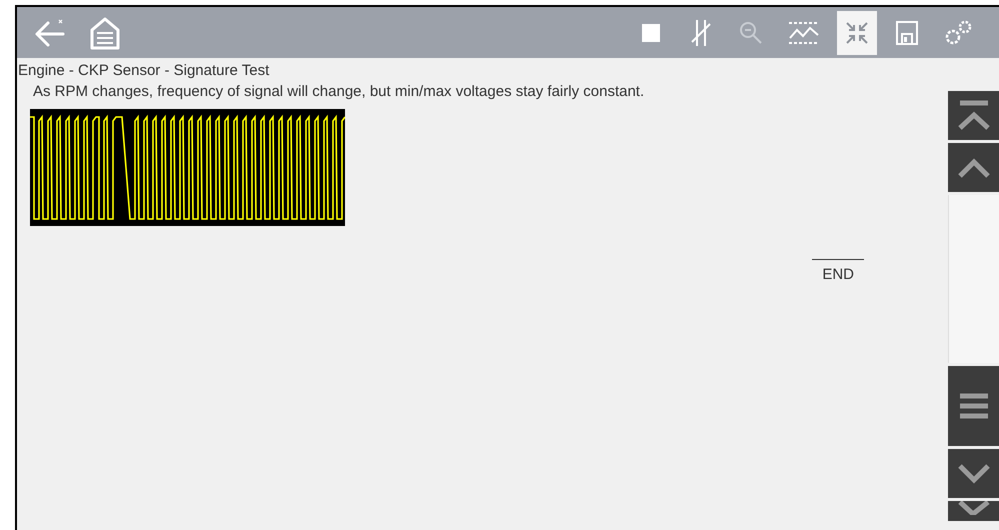  Describe the element at coordinates (50, 33) in the screenshot. I see `back-arrow-icon` at that location.